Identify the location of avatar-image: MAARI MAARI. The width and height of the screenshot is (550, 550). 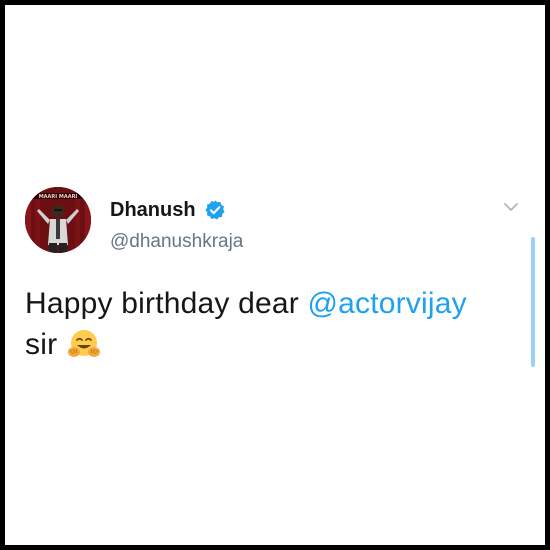
(58, 220).